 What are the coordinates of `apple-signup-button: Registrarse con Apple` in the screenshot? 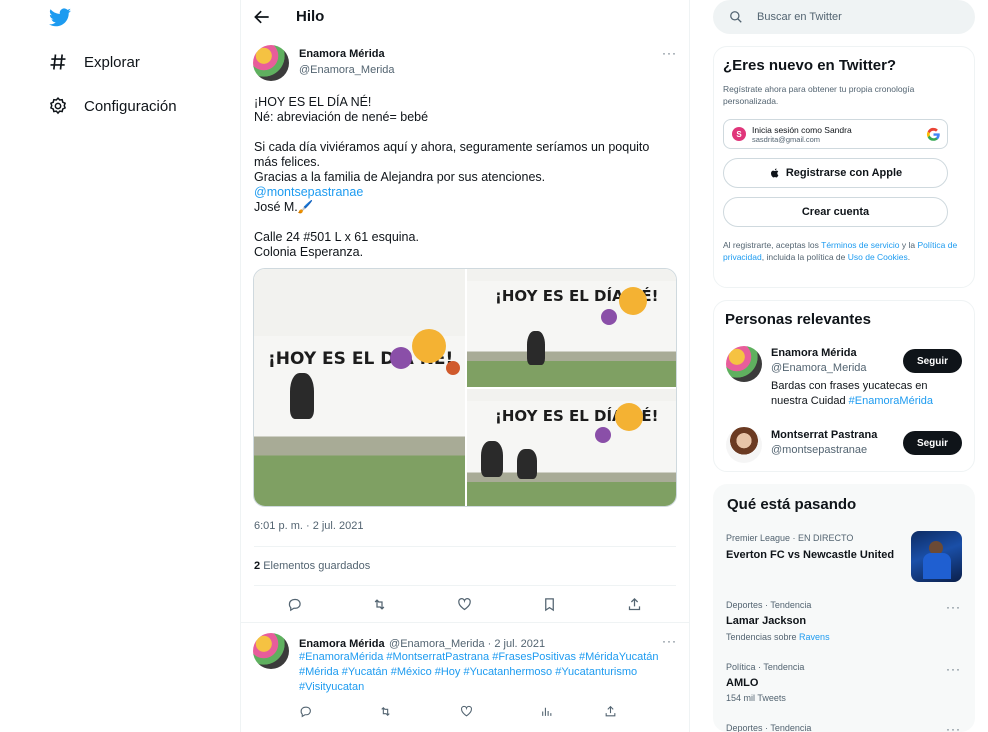 It's located at (835, 173).